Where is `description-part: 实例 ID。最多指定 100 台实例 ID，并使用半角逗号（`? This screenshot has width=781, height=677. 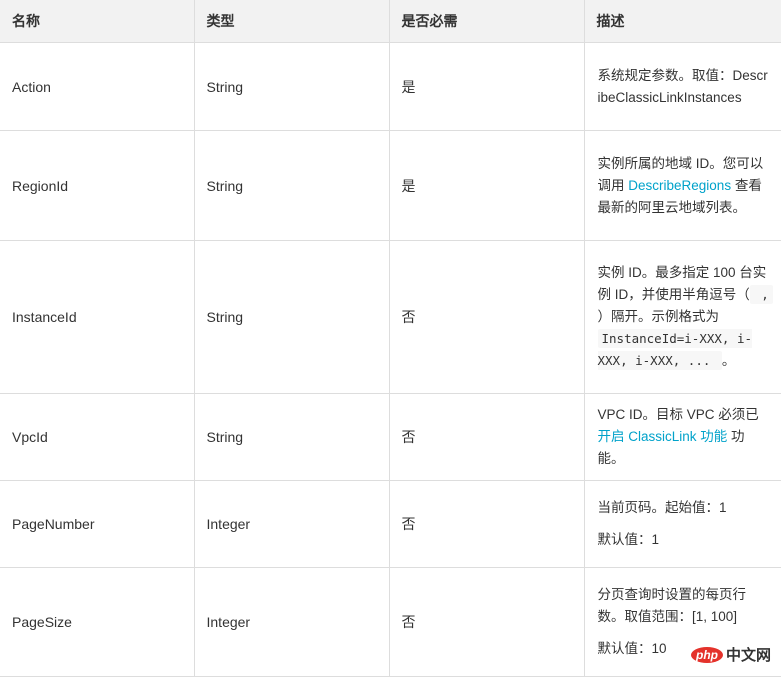
description-part: 实例 ID。最多指定 100 台实例 ID，并使用半角逗号（ is located at coordinates (682, 283).